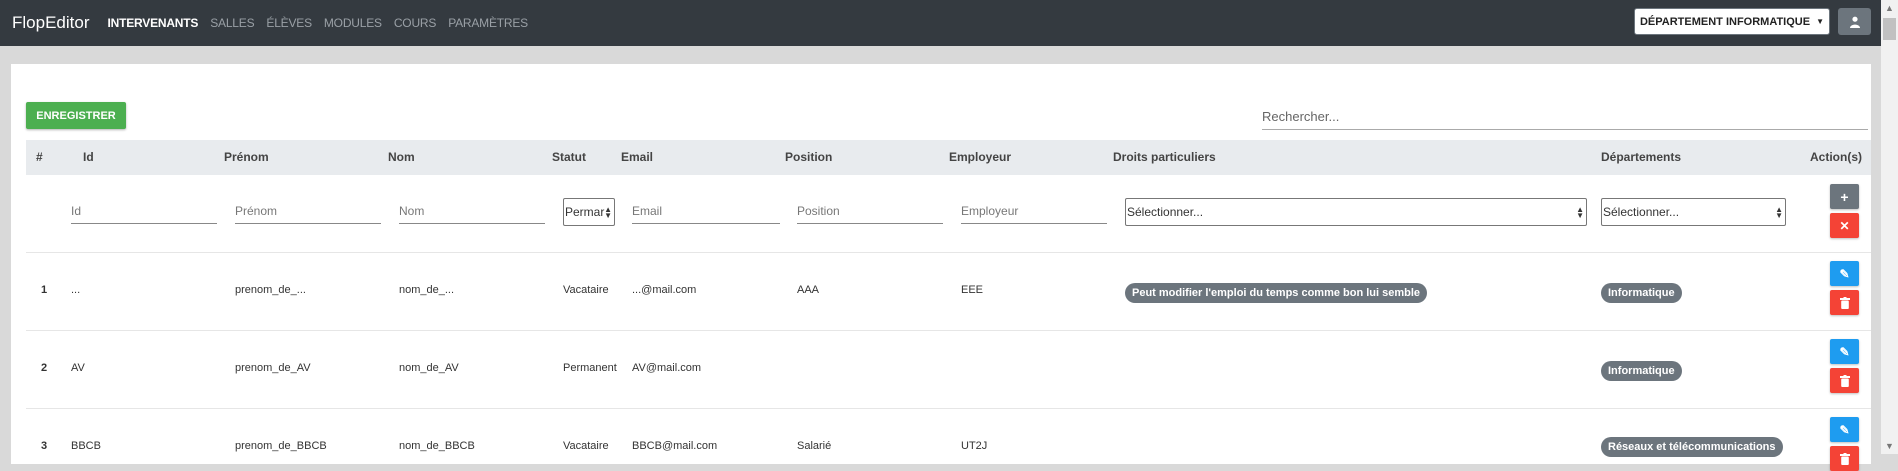 The image size is (1898, 471). Describe the element at coordinates (1164, 157) in the screenshot. I see `col-droits: Droits particuliers` at that location.